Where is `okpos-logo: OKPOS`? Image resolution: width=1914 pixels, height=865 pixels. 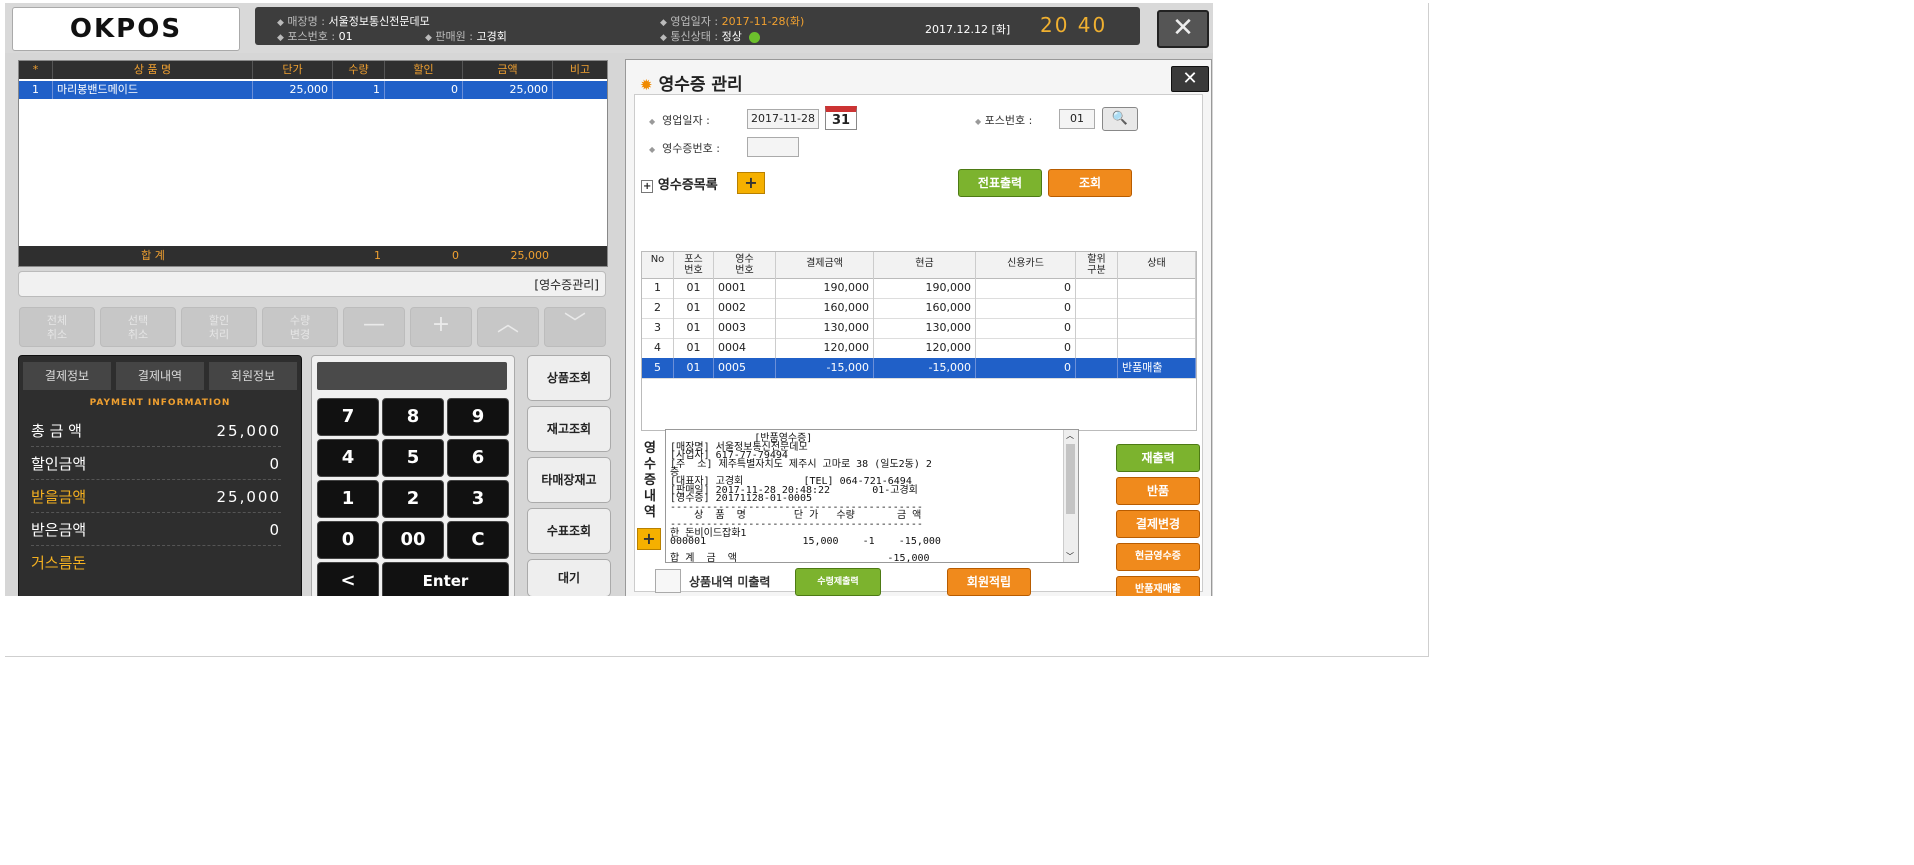 okpos-logo: OKPOS is located at coordinates (126, 29).